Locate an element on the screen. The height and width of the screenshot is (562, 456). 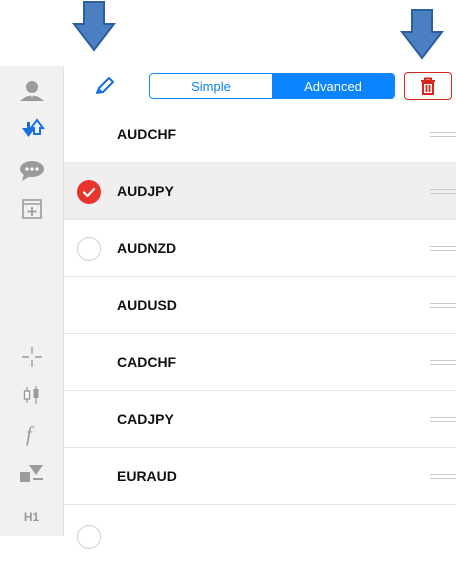
candlestick-icon is located at coordinates (31, 395).